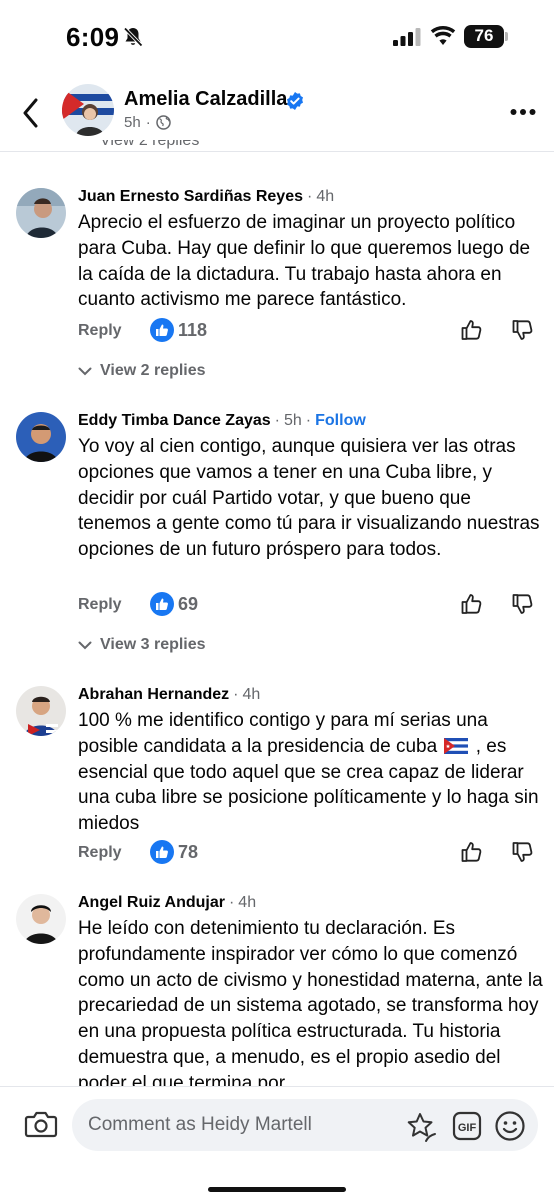  I want to click on comment-actions: Reply 118, so click(308, 332).